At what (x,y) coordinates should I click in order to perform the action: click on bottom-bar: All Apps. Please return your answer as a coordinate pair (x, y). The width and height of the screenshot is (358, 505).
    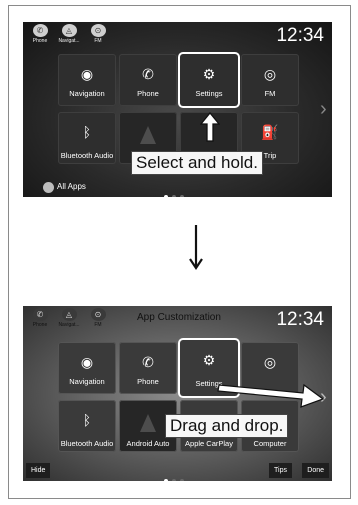
    Looking at the image, I should click on (177, 187).